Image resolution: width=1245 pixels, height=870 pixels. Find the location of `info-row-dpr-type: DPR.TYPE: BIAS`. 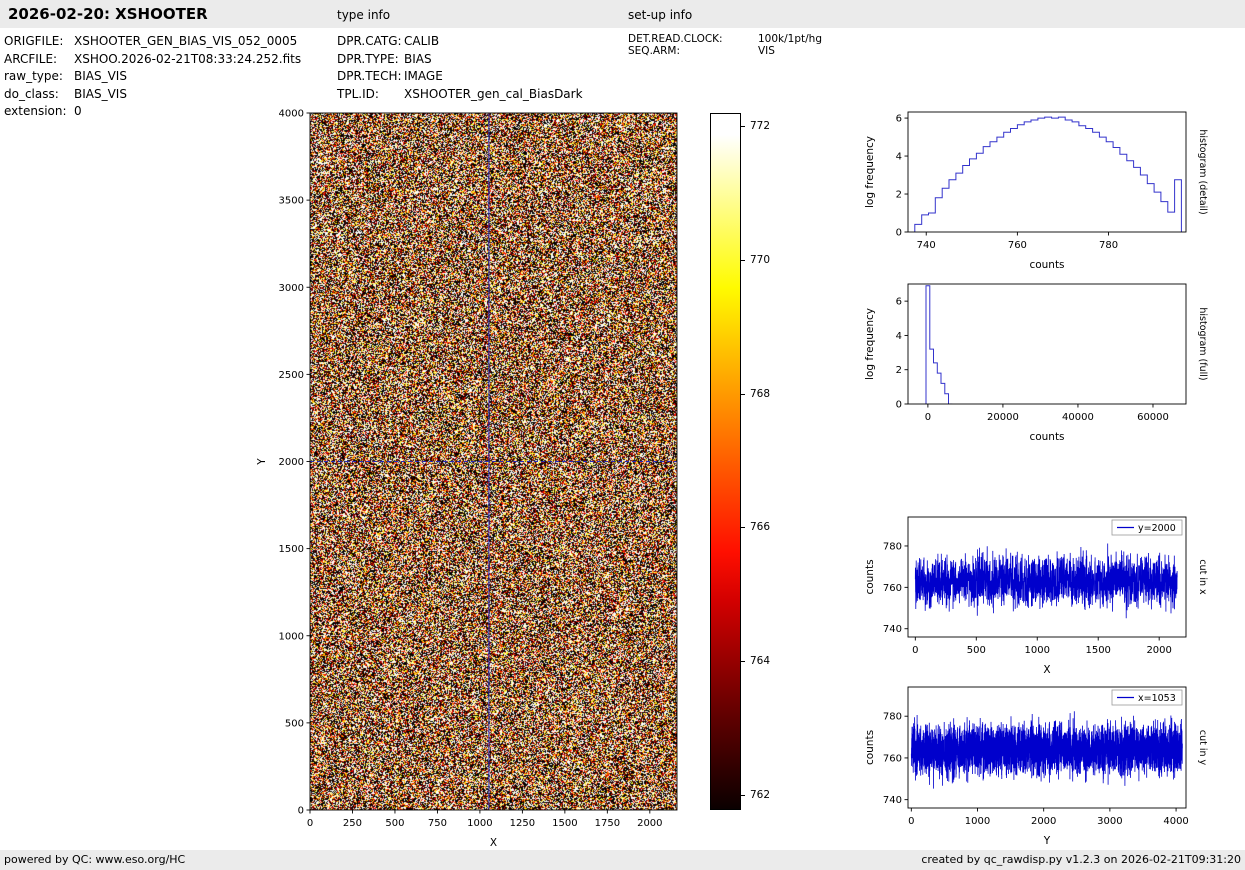

info-row-dpr-type: DPR.TYPE: BIAS is located at coordinates (460, 60).